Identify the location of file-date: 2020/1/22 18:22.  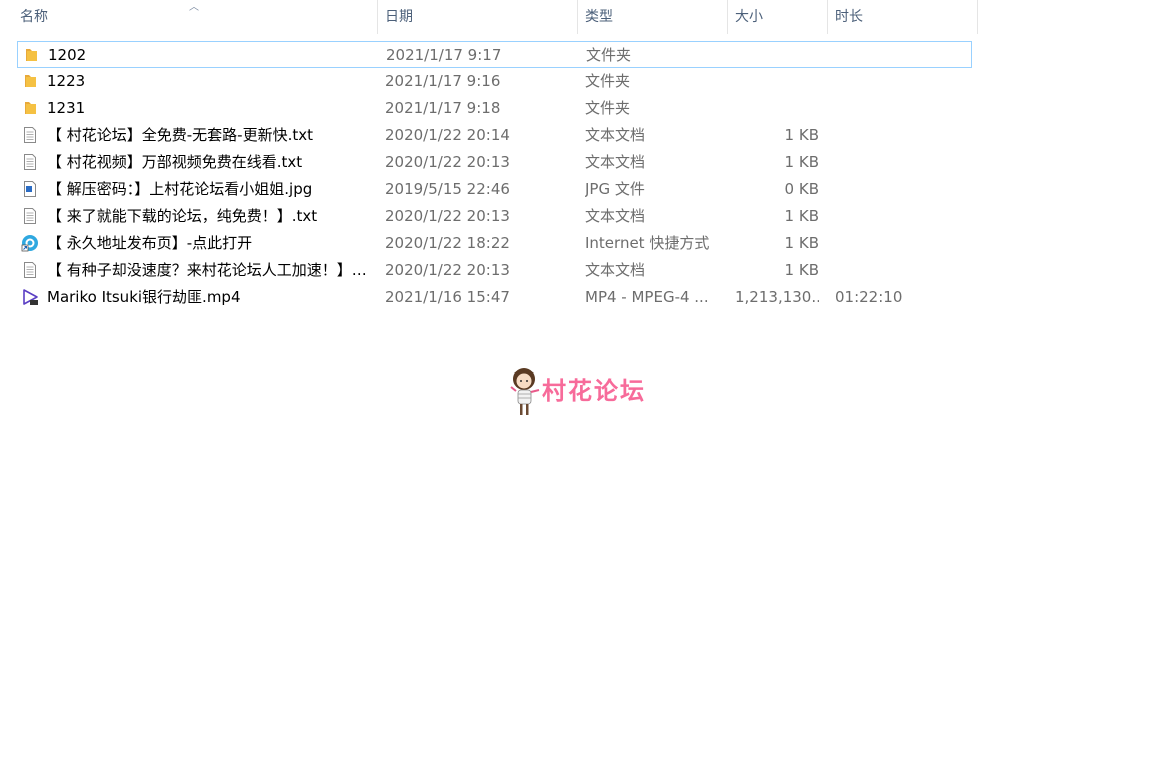
(447, 243).